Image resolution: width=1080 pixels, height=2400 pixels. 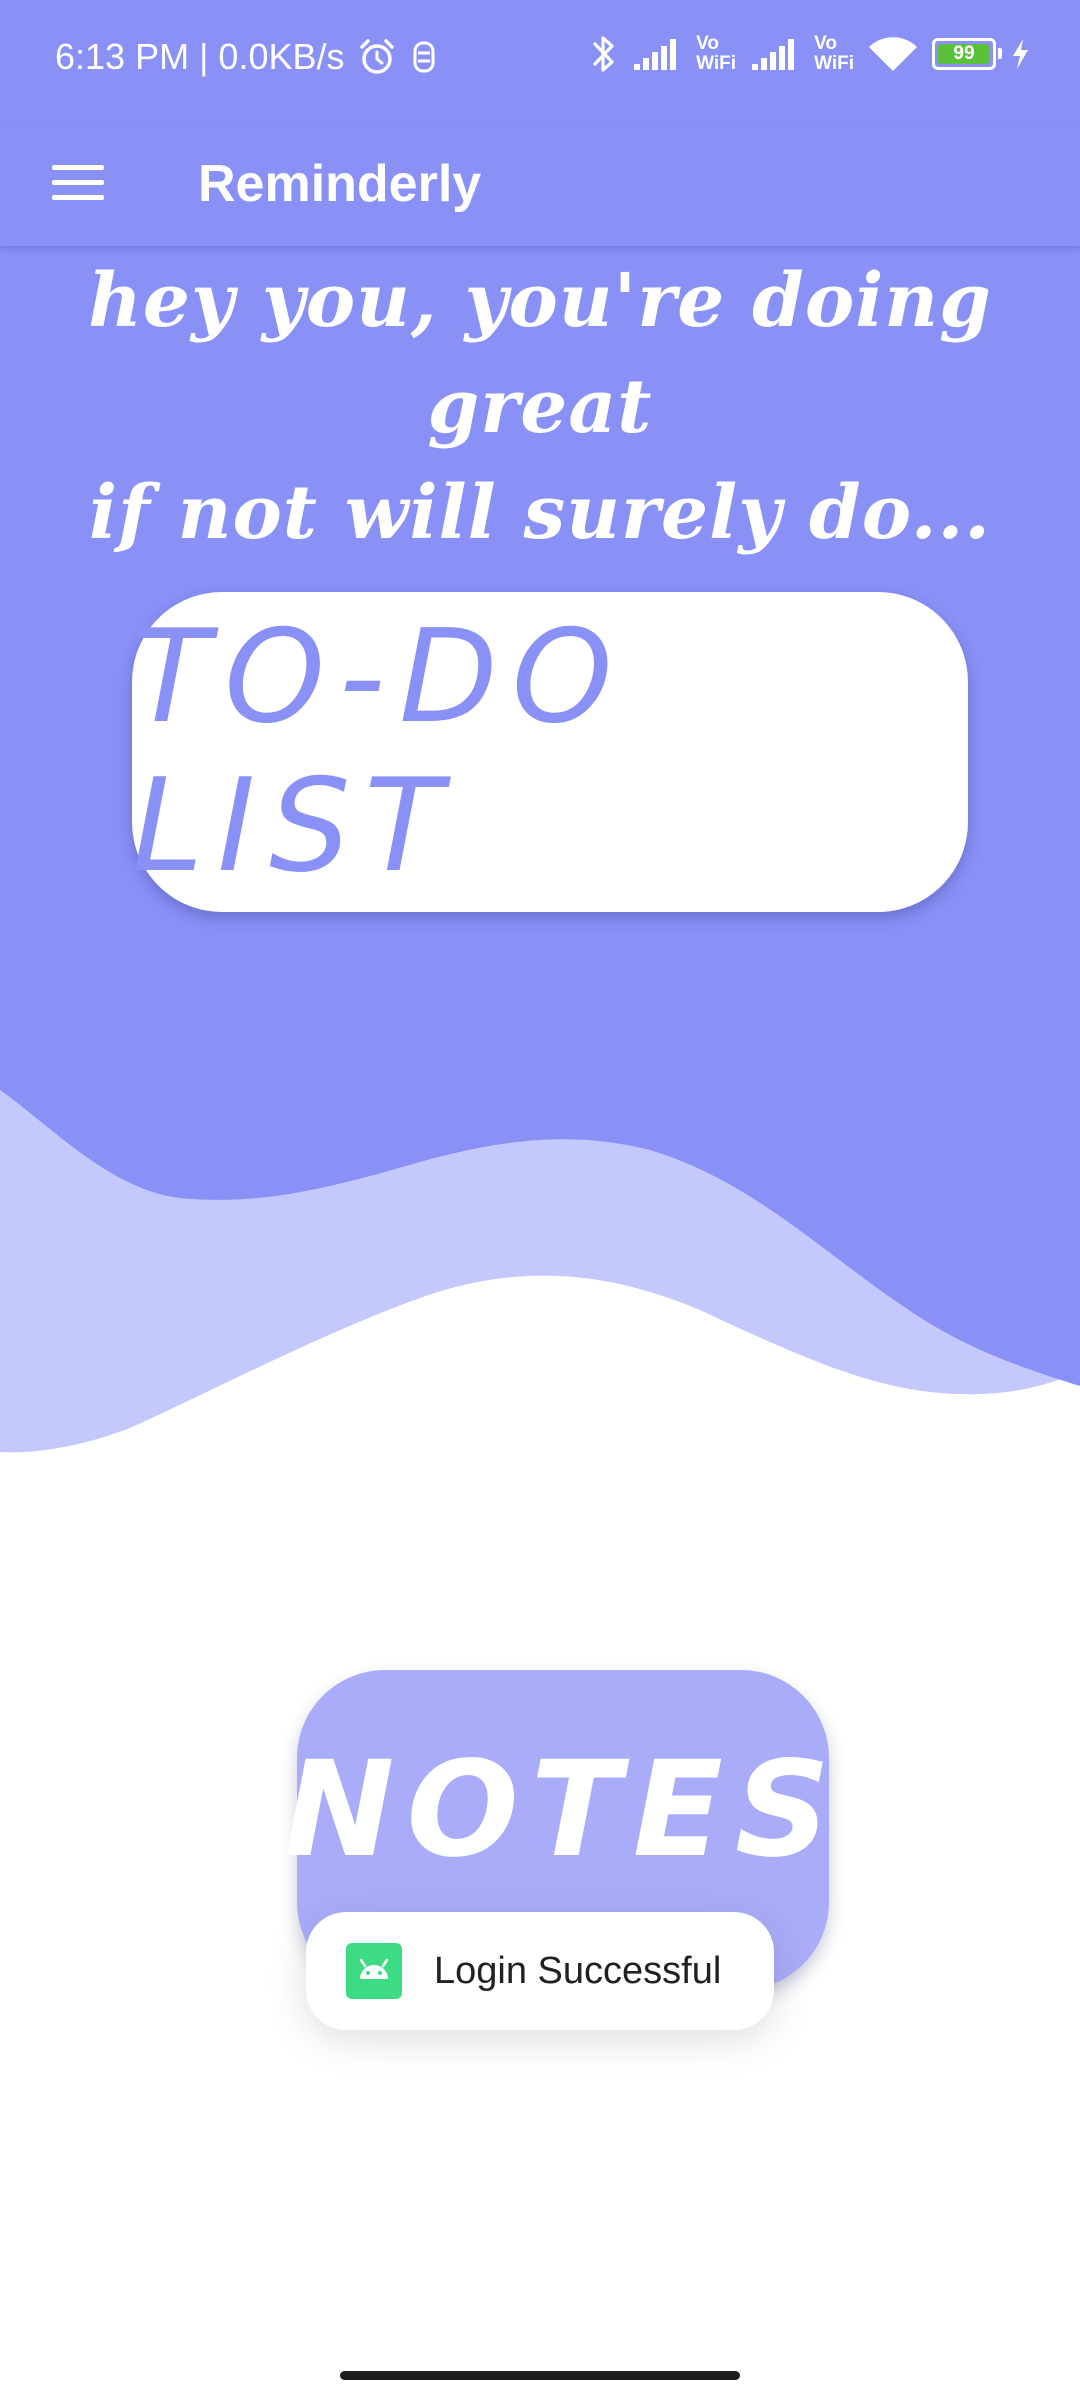 I want to click on toast-message: Login Successful, so click(x=578, y=1970).